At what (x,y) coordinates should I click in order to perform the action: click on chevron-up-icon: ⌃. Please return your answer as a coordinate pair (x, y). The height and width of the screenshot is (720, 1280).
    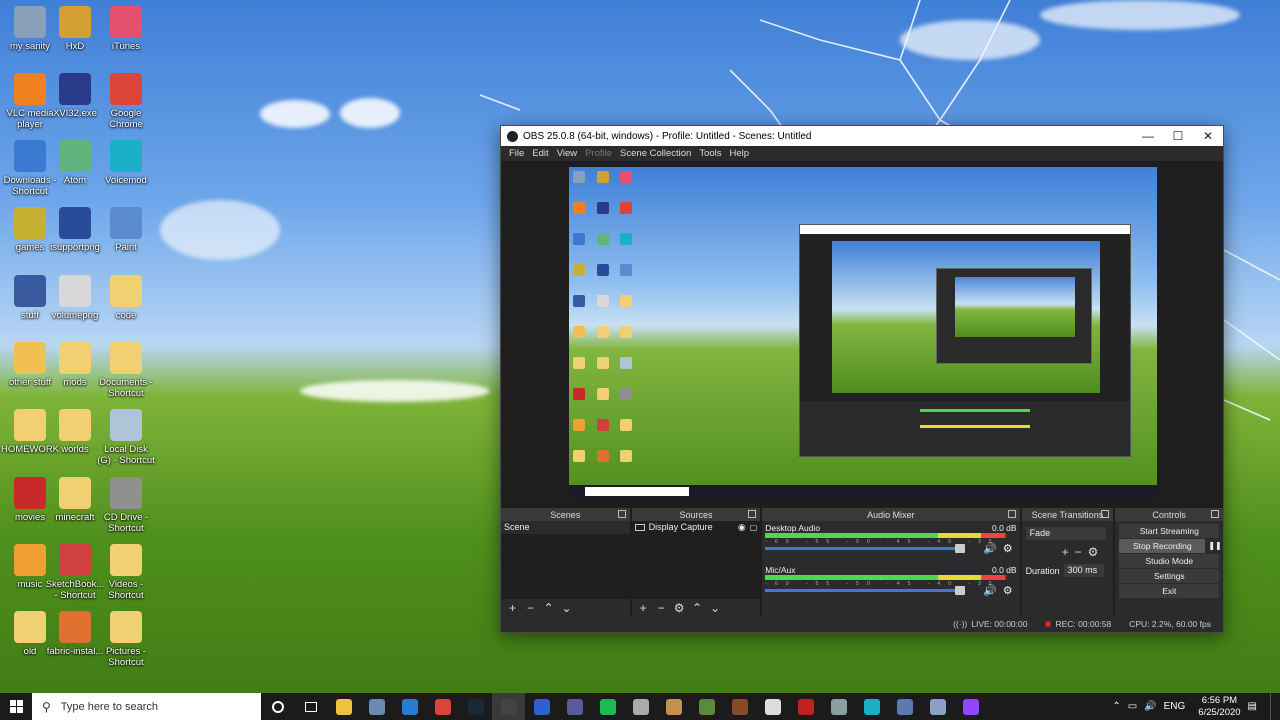
    Looking at the image, I should click on (1116, 706).